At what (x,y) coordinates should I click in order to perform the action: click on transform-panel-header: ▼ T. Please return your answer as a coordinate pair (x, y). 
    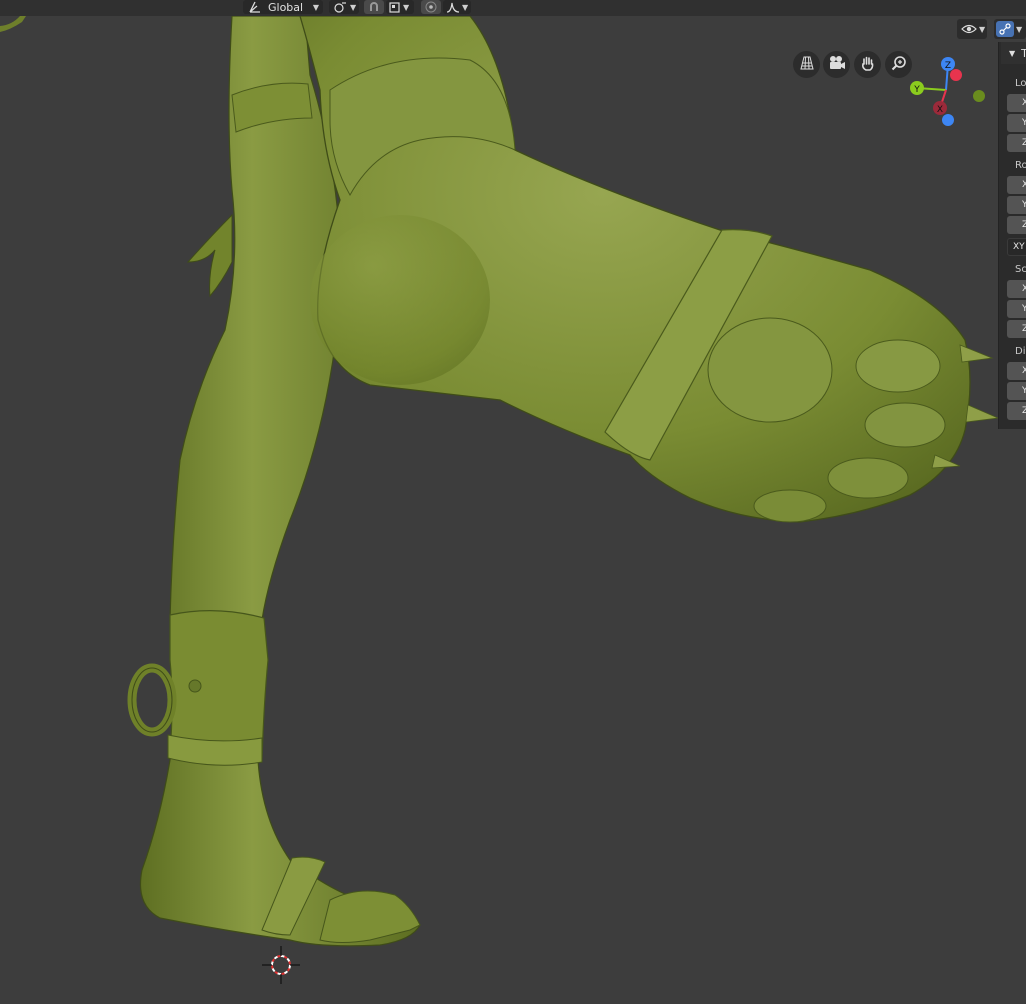
    Looking at the image, I should click on (1013, 53).